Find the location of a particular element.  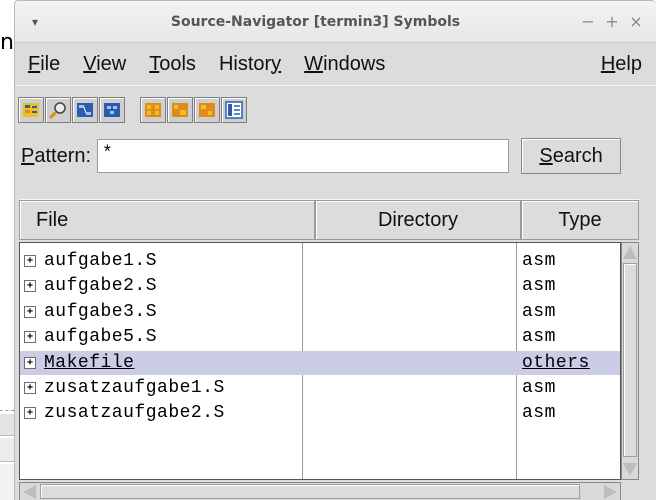

editor-icon is located at coordinates (207, 109).